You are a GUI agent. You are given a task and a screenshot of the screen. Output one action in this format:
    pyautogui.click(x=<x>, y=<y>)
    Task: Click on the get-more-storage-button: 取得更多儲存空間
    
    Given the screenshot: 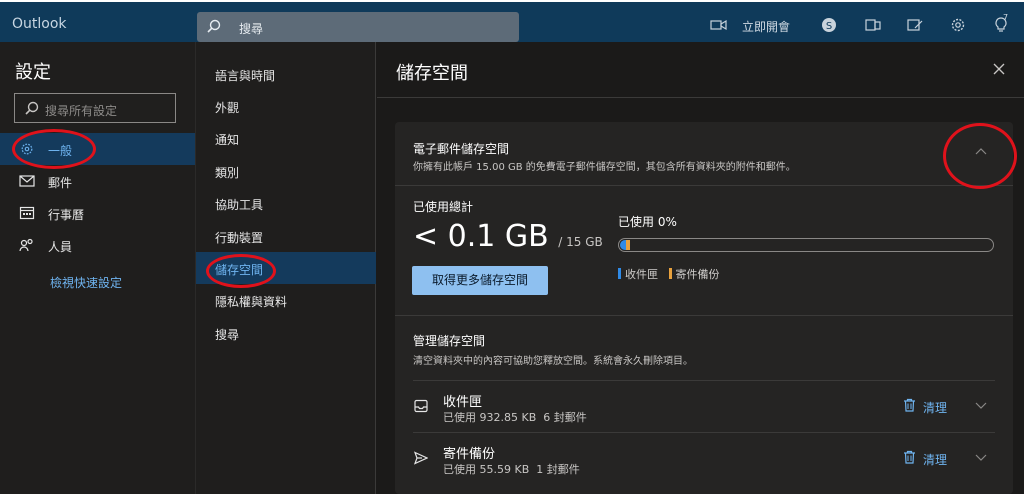 What is the action you would take?
    pyautogui.click(x=480, y=280)
    